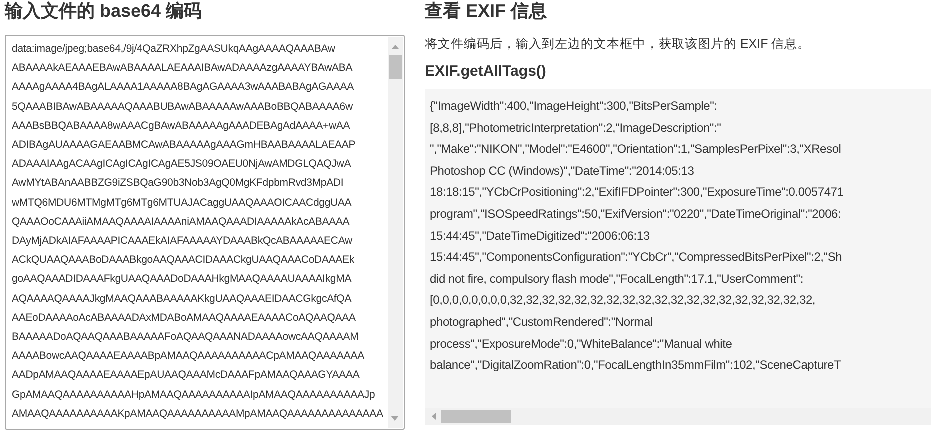 This screenshot has width=931, height=439. I want to click on vertical-scrollbar, so click(395, 232).